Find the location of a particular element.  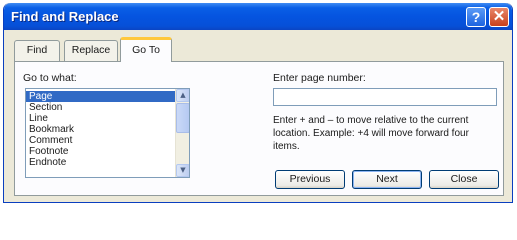

chevron-up-icon: ▲ is located at coordinates (183, 95).